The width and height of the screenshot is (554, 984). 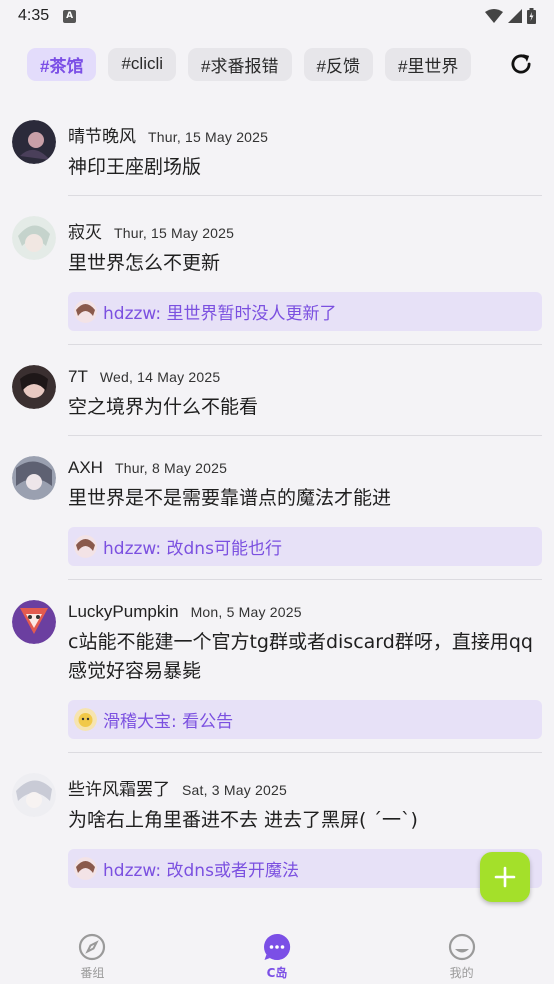 What do you see at coordinates (234, 790) in the screenshot?
I see `post-date: Sat, 3 May 2025` at bounding box center [234, 790].